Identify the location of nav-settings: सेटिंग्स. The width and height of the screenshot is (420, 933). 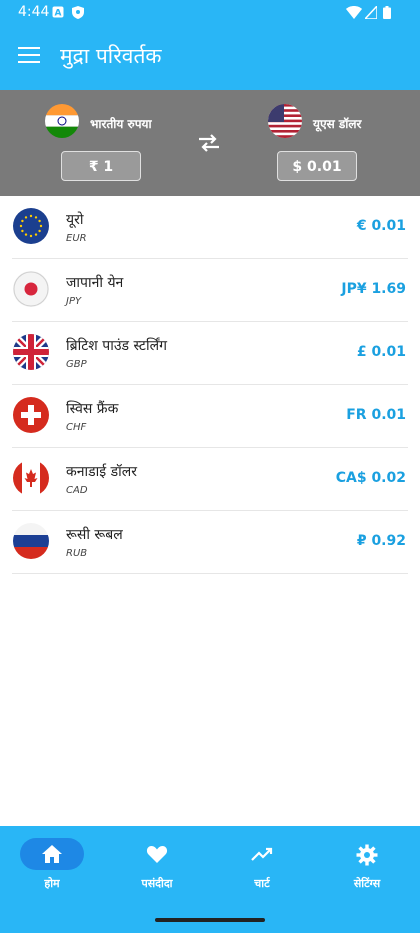
(367, 868).